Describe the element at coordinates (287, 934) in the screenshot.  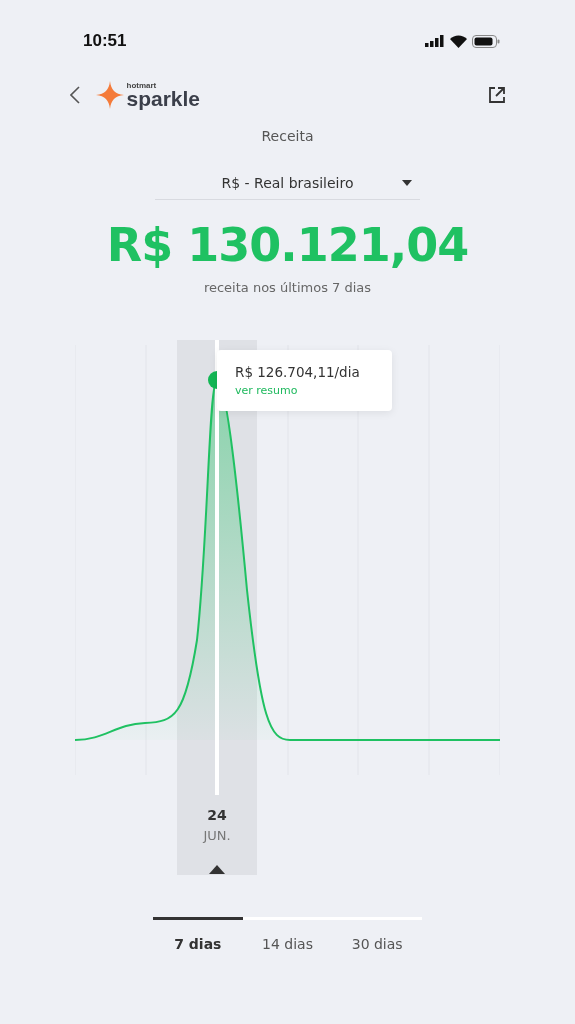
I see `period-tab: 14 dias` at that location.